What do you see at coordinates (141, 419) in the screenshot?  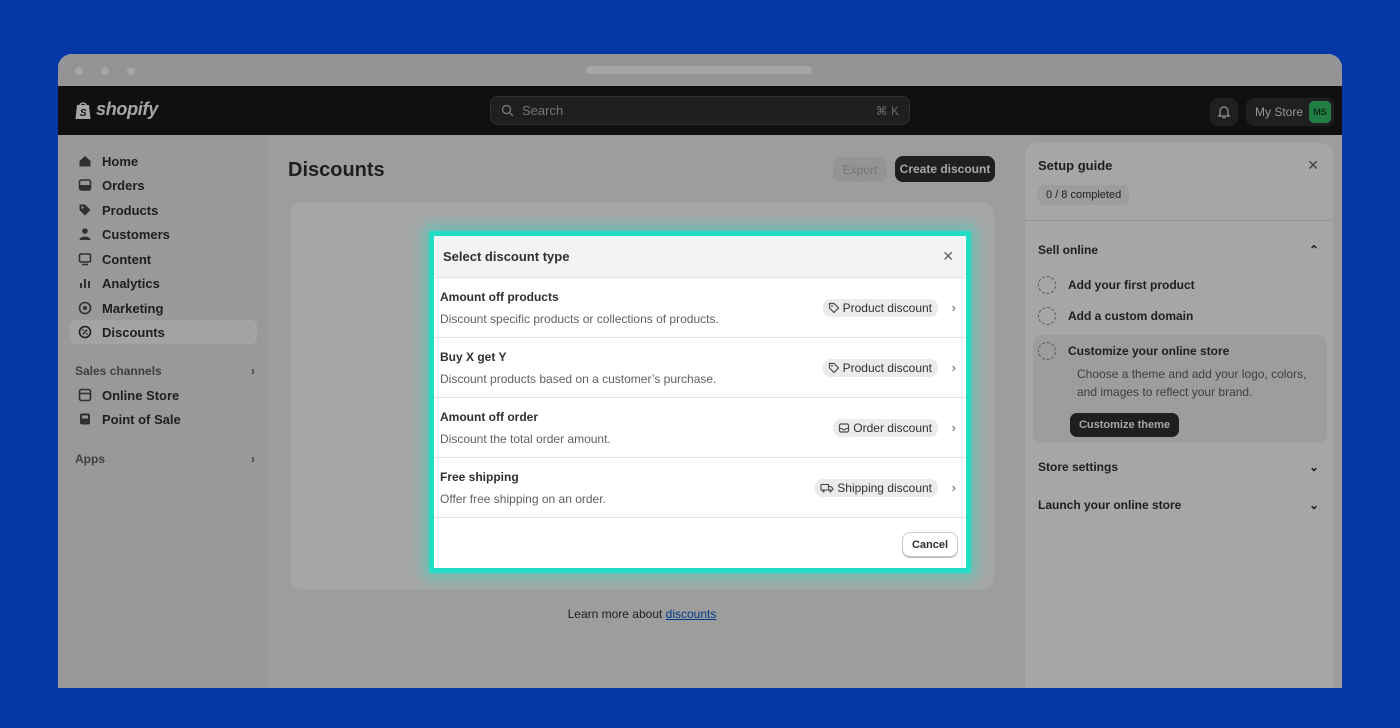 I see `sidebar-item-label: Point of Sale` at bounding box center [141, 419].